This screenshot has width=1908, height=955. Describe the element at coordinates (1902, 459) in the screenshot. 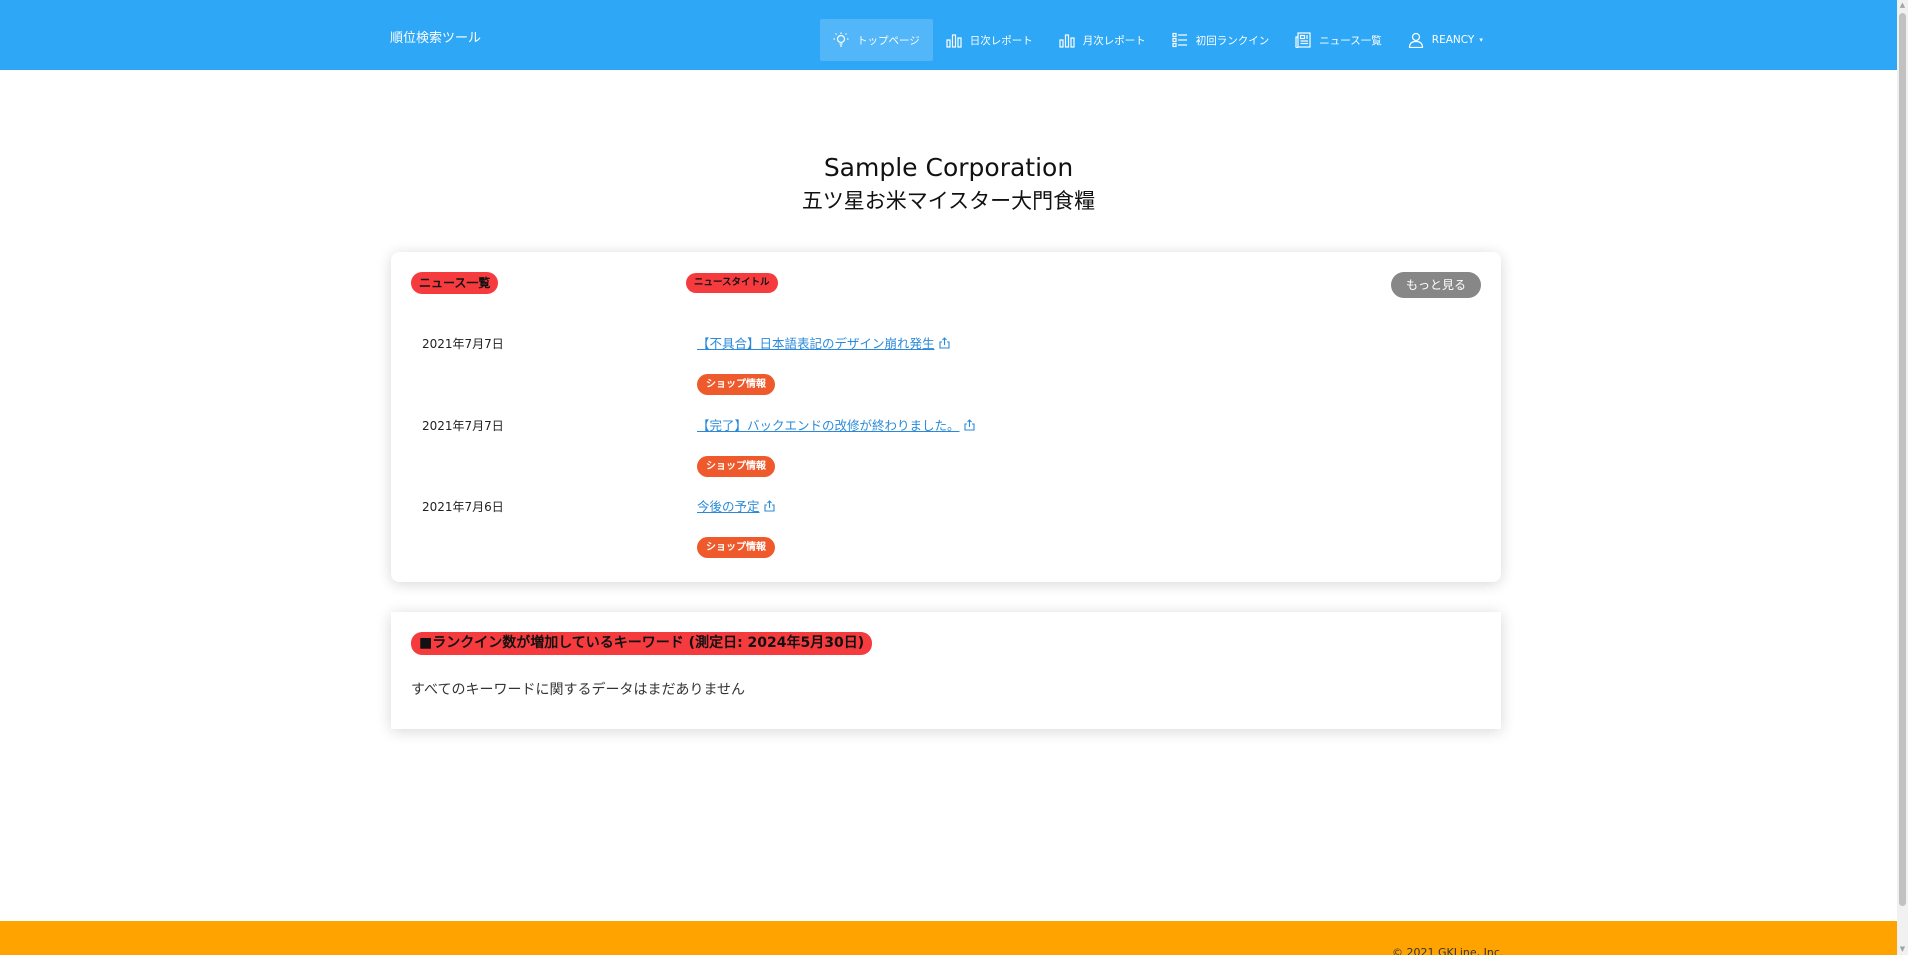

I see `scrollbar-thumb` at that location.